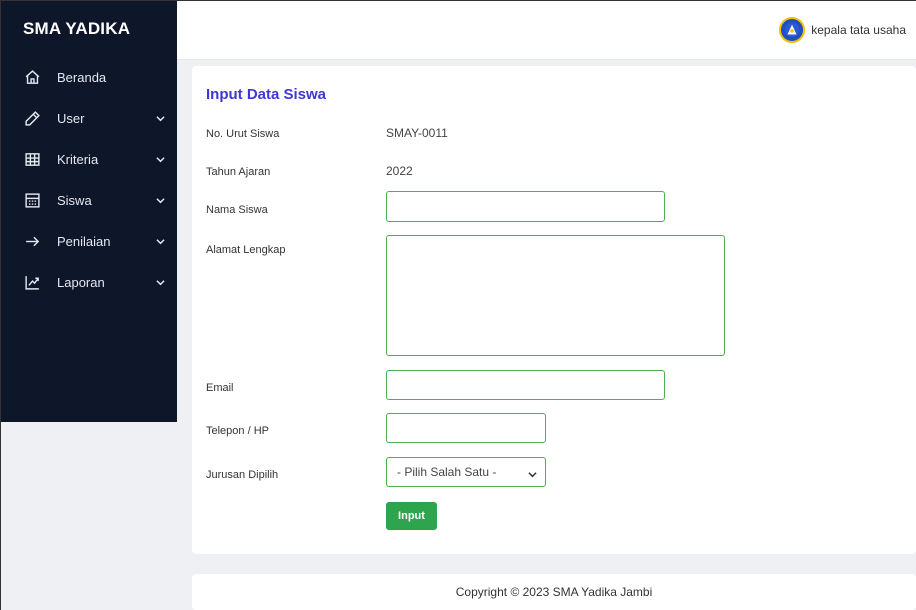 Image resolution: width=916 pixels, height=610 pixels. What do you see at coordinates (417, 133) in the screenshot?
I see `no-urut-value: SMAY-0011` at bounding box center [417, 133].